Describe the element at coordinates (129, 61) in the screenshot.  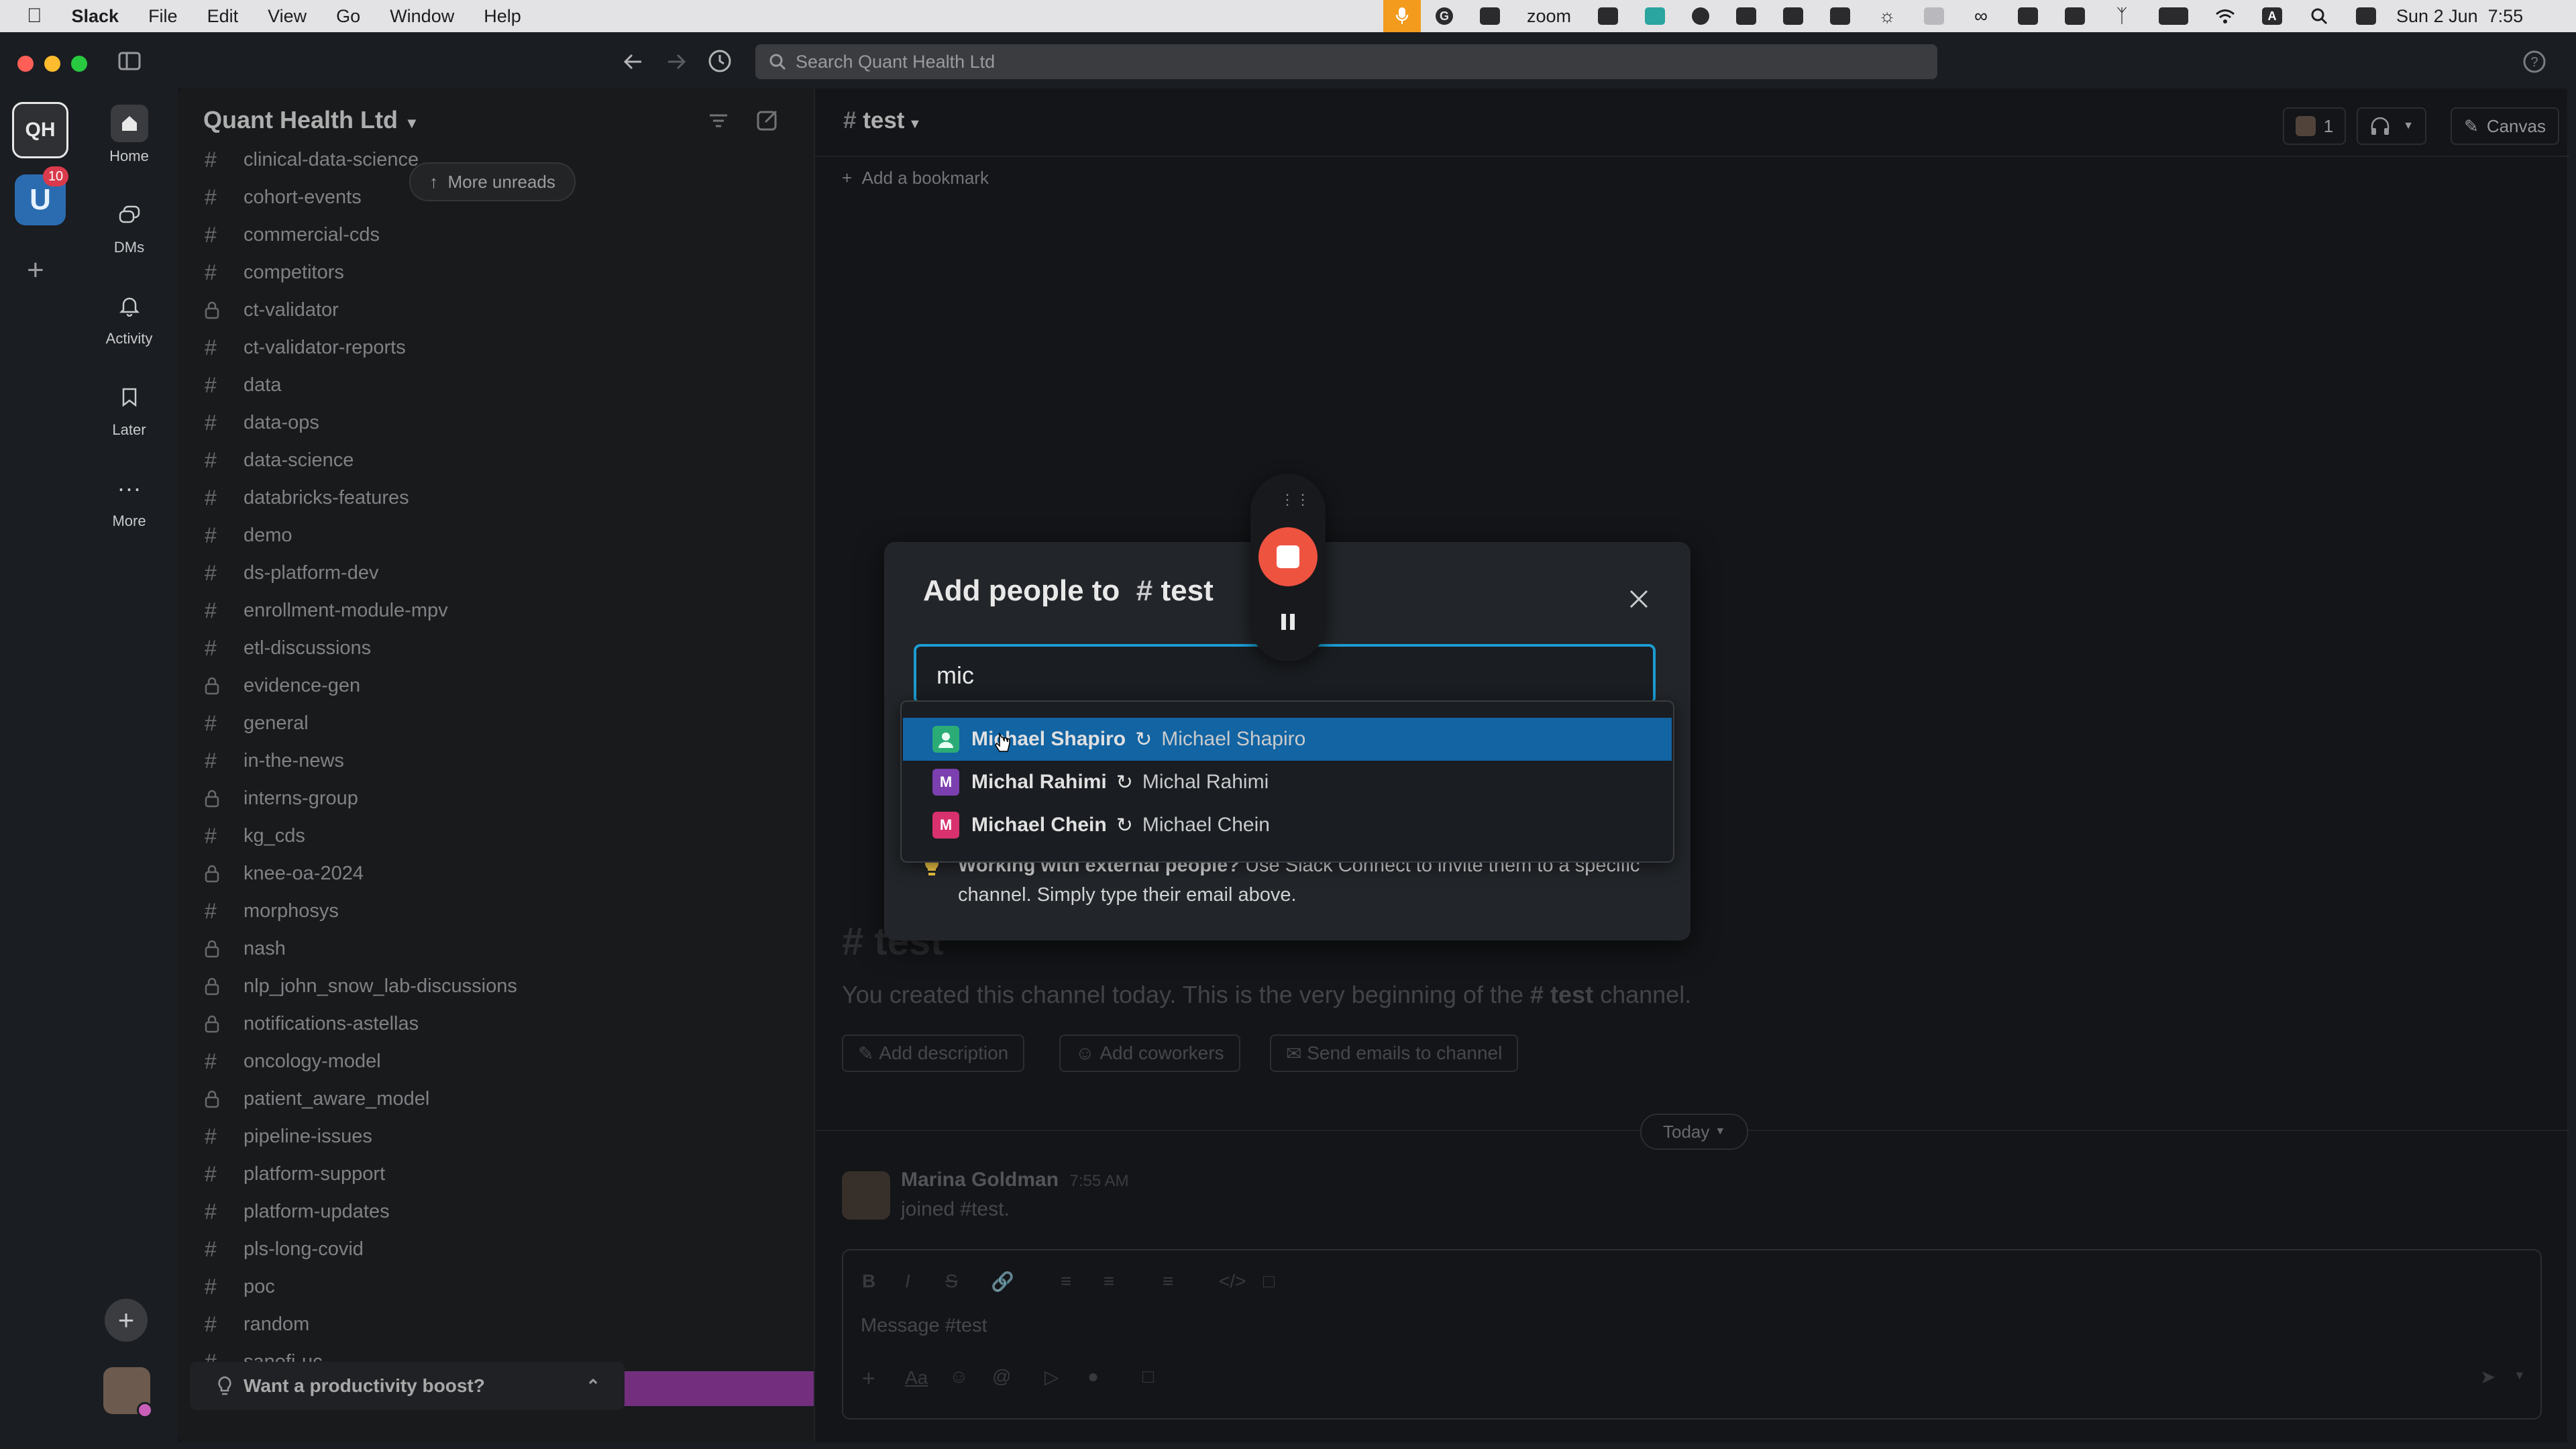
I see `sidebar-toggle-icon` at that location.